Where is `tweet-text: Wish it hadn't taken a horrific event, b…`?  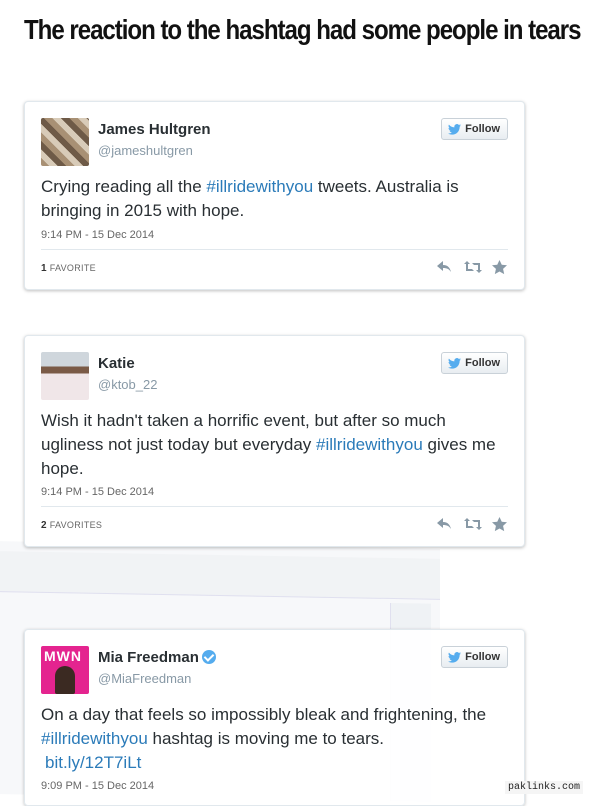 tweet-text: Wish it hadn't taken a horrific event, b… is located at coordinates (271, 445).